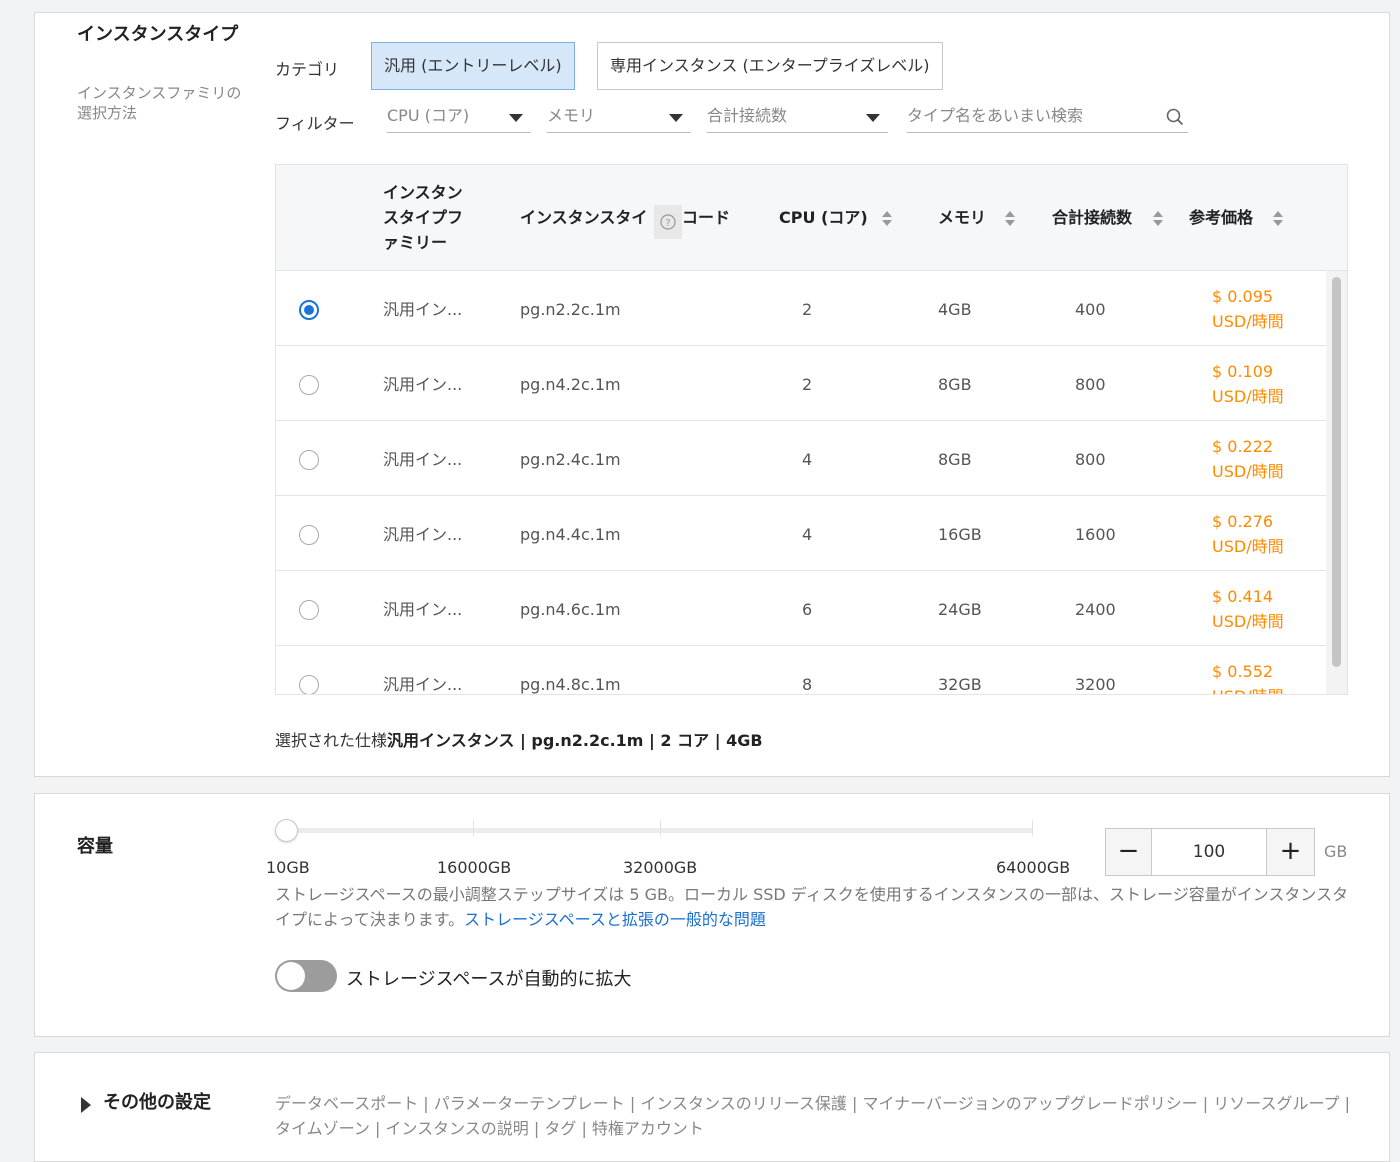 This screenshot has height=1162, width=1400. Describe the element at coordinates (807, 684) in the screenshot. I see `cell-cpu: 8` at that location.